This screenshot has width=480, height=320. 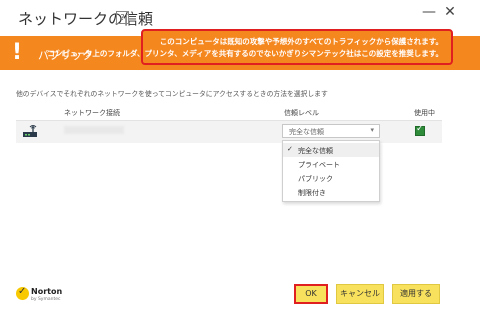 What do you see at coordinates (424, 113) in the screenshot?
I see `header-in-use: 使用中` at bounding box center [424, 113].